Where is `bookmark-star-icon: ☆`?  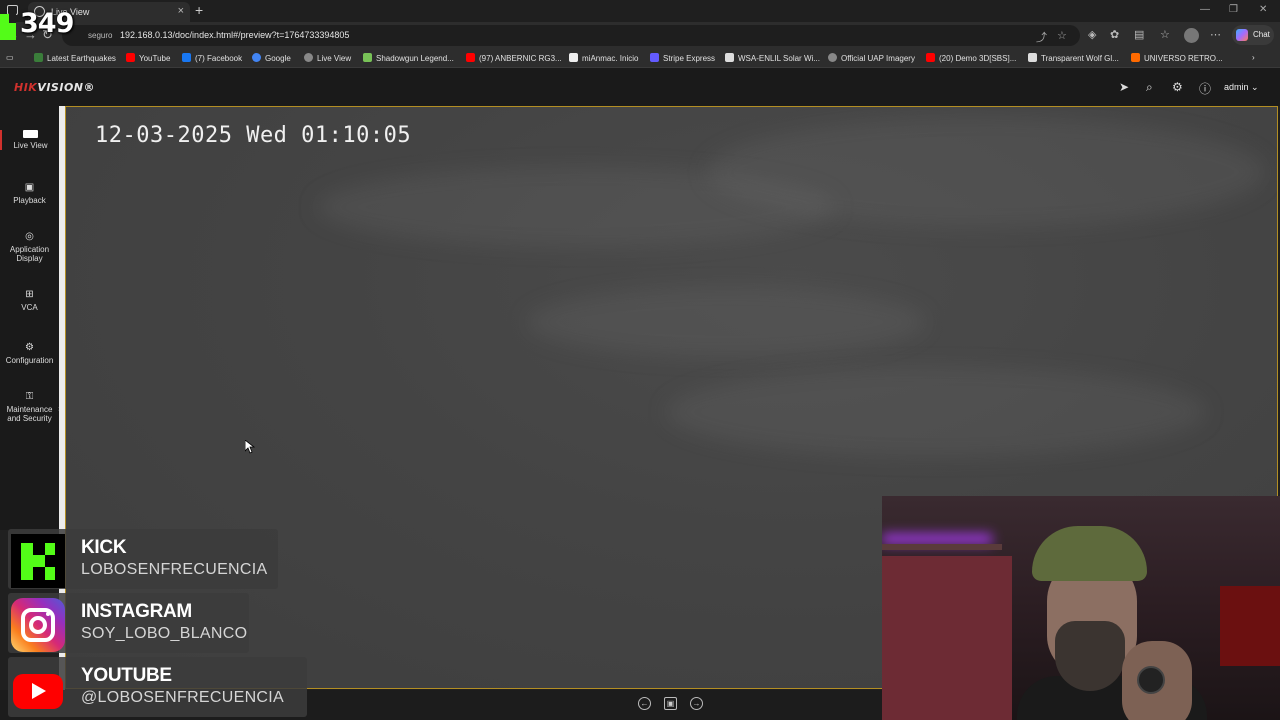
bookmark-star-icon: ☆ is located at coordinates (1062, 35).